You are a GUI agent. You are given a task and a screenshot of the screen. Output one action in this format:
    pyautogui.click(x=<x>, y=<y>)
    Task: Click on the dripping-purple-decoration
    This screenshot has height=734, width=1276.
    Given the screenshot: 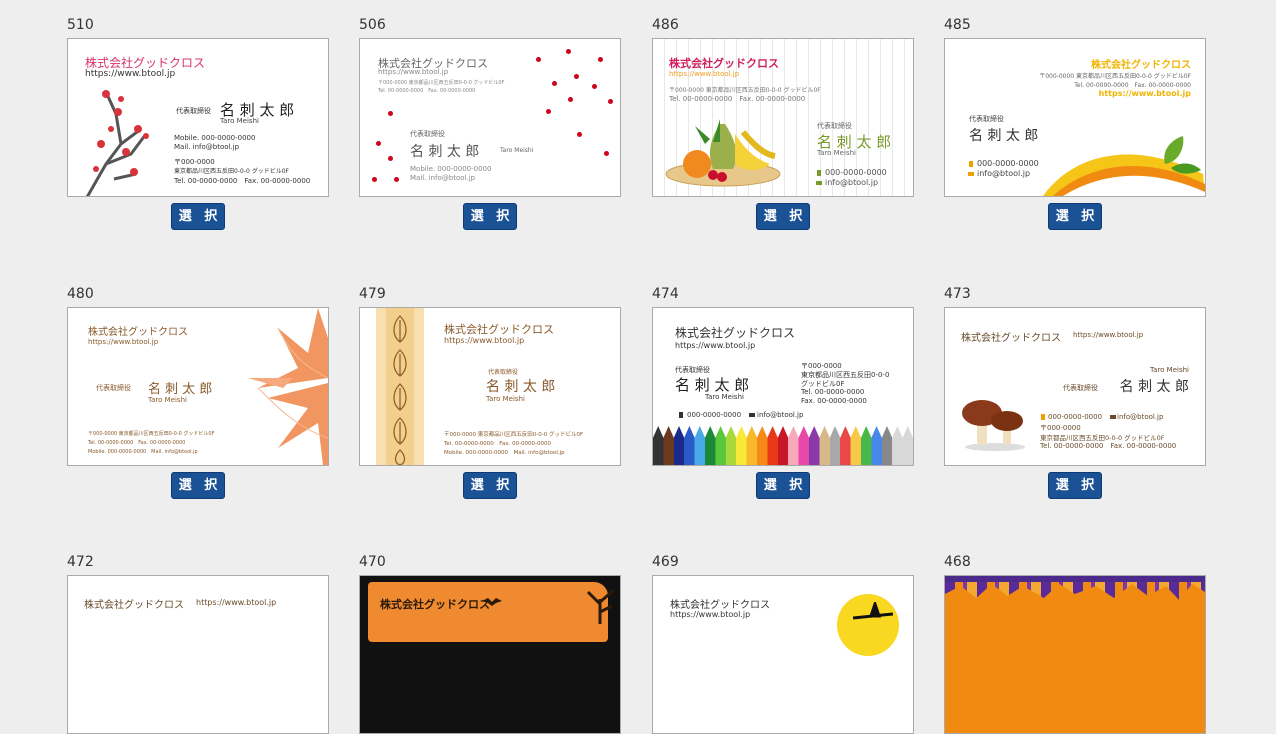 What is the action you would take?
    pyautogui.click(x=1075, y=588)
    